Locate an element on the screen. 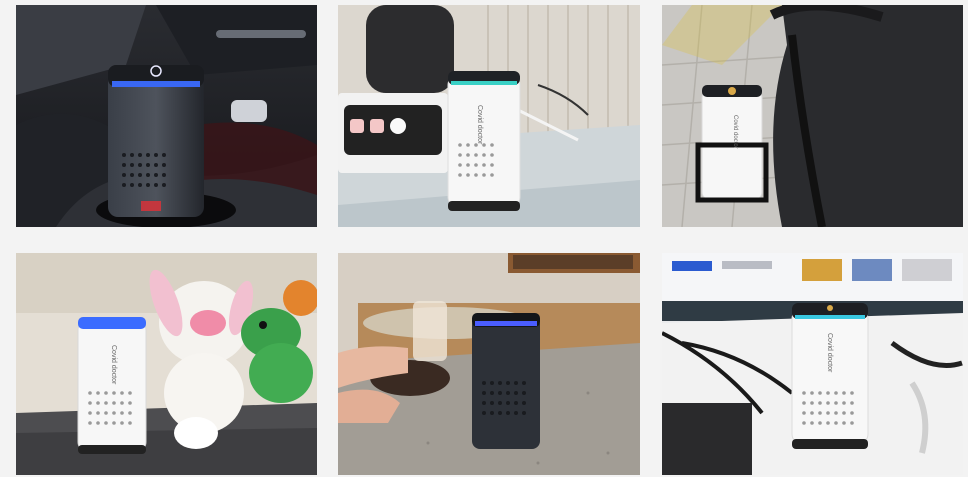  office-scene: Covid doctor is located at coordinates (812, 364).